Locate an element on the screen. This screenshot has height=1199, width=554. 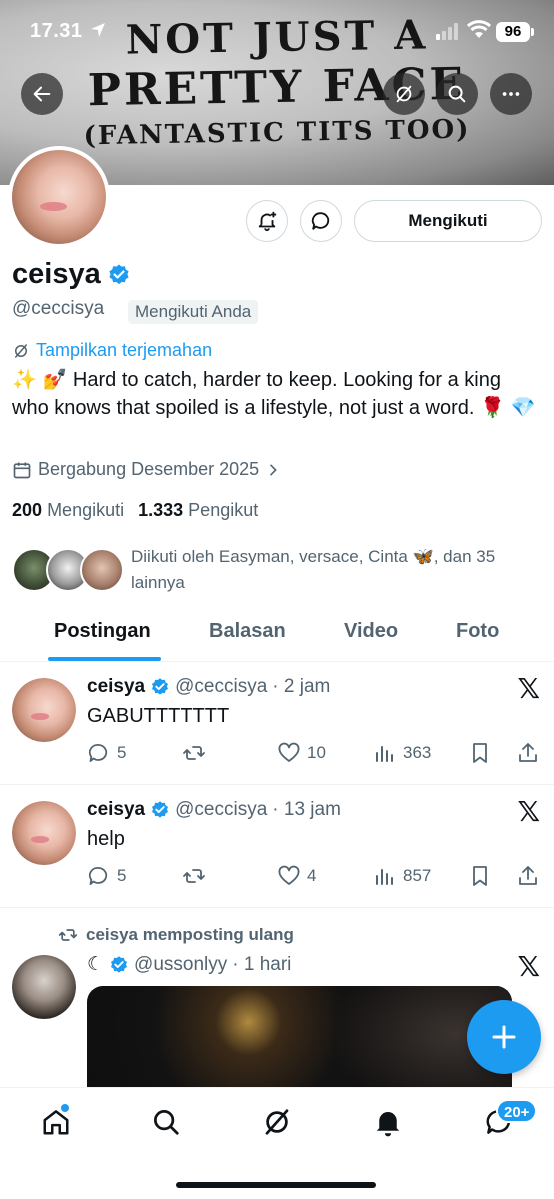
notify-button is located at coordinates (267, 221).